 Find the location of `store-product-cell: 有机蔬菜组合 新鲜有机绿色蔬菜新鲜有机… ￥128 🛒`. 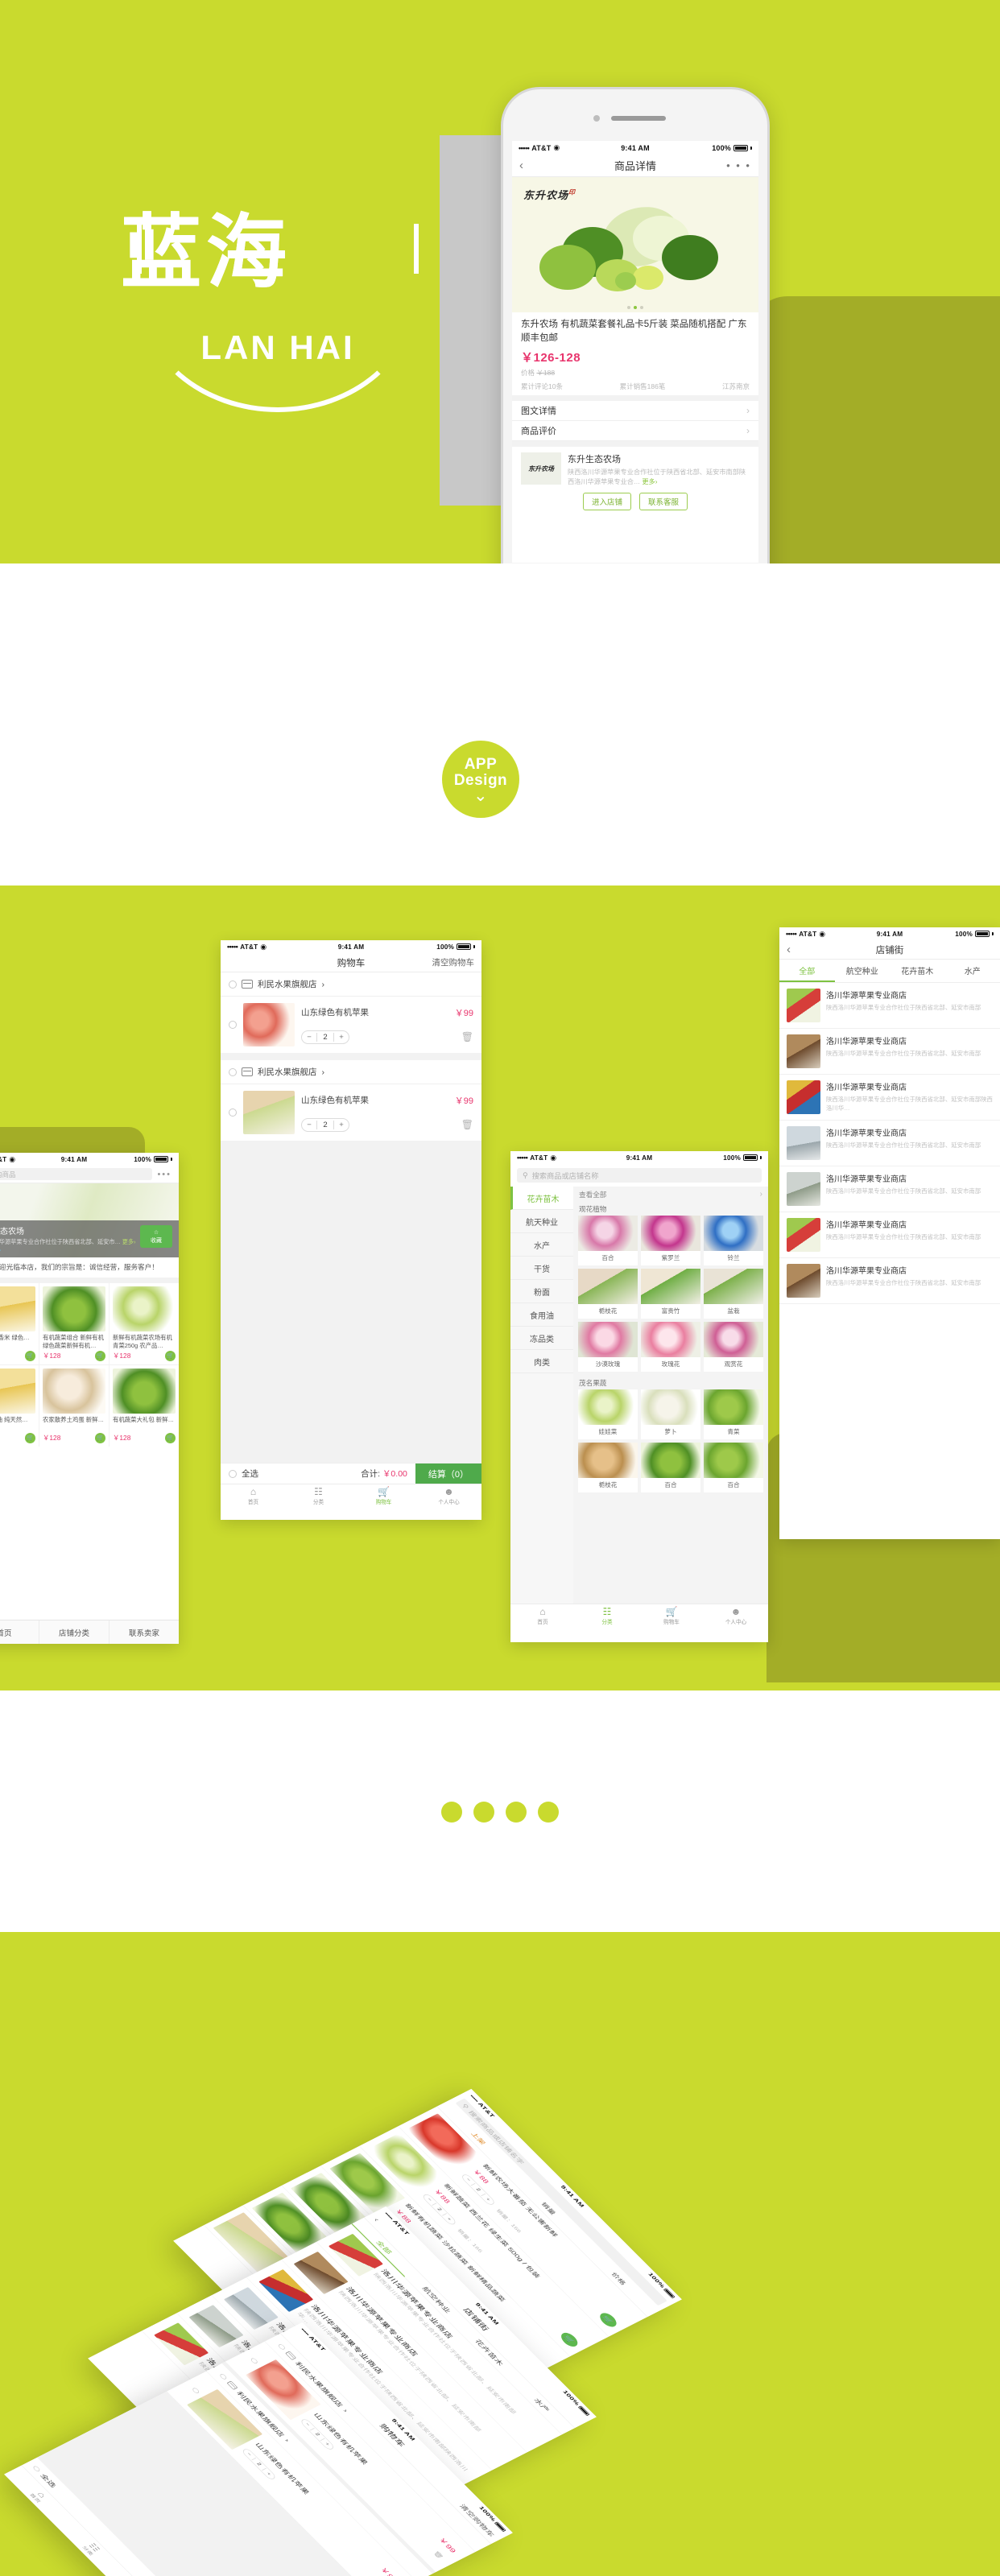

store-product-cell: 有机蔬菜组合 新鲜有机绿色蔬菜新鲜有机… ￥128 🛒 is located at coordinates (74, 1323).